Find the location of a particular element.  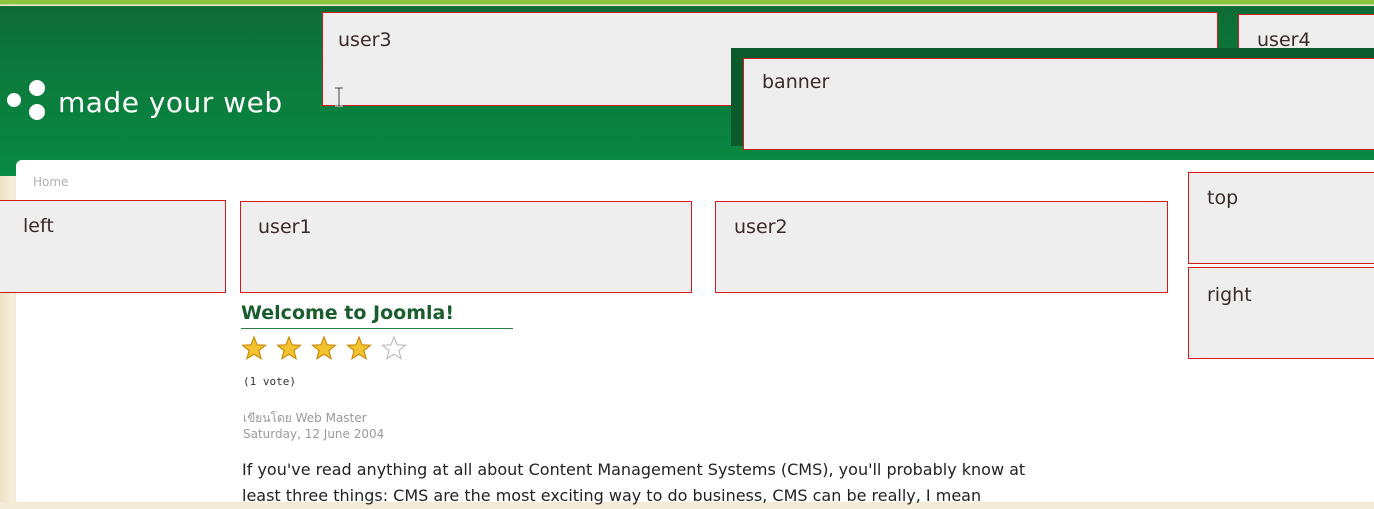

vote-count: (1 vote) is located at coordinates (269, 381).